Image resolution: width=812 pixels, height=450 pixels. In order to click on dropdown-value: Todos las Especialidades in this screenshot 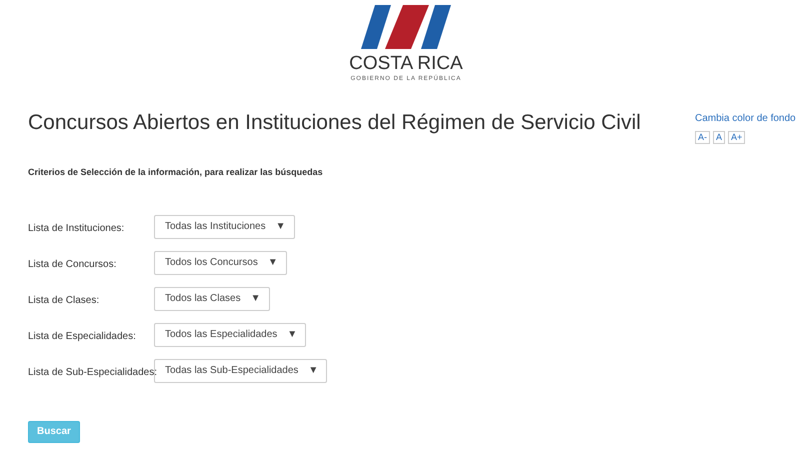, I will do `click(221, 335)`.